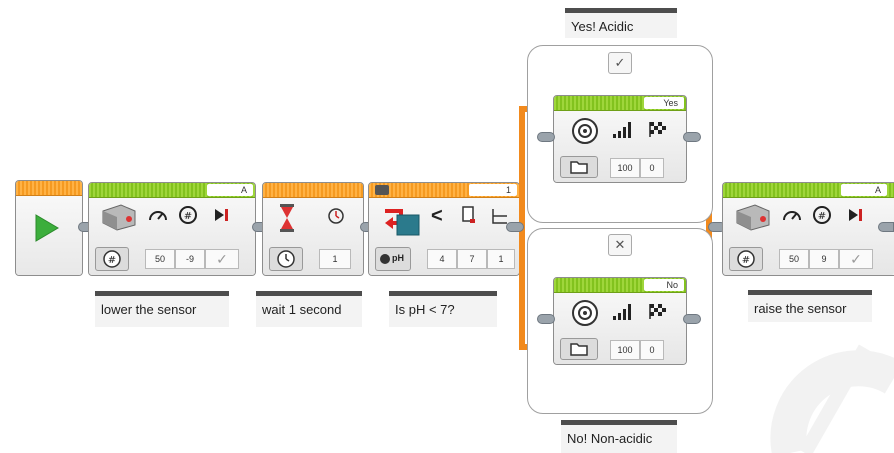  Describe the element at coordinates (437, 216) in the screenshot. I see `less-than-operator: <` at that location.